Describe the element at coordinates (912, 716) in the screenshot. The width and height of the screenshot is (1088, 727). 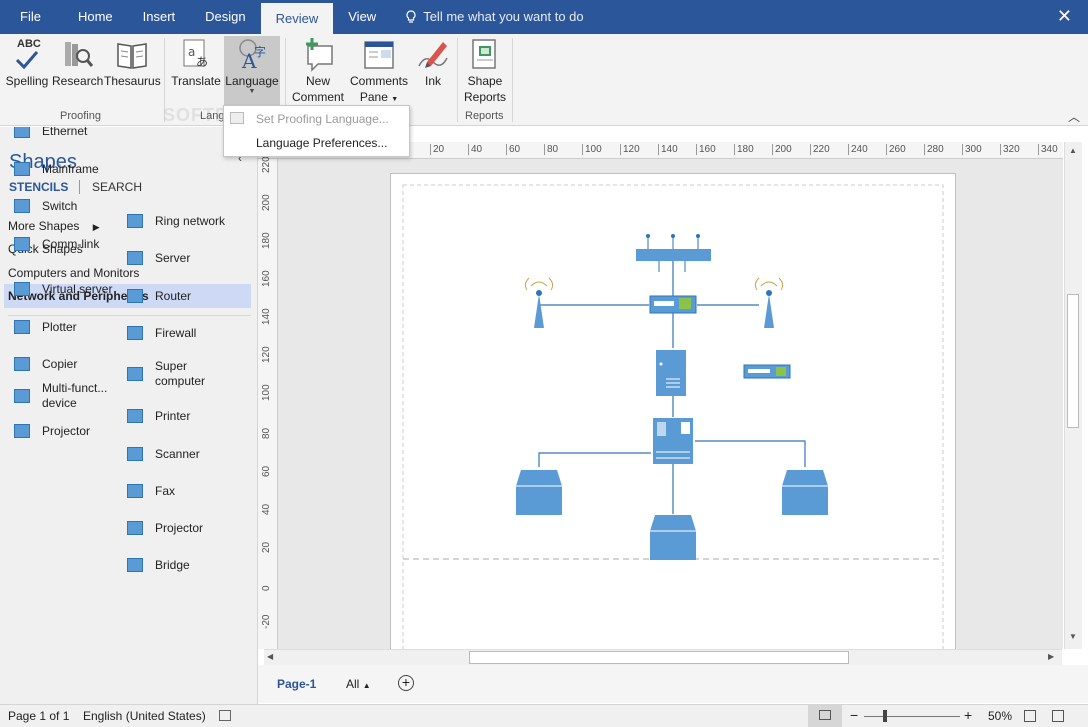
I see `zoom-slider` at that location.